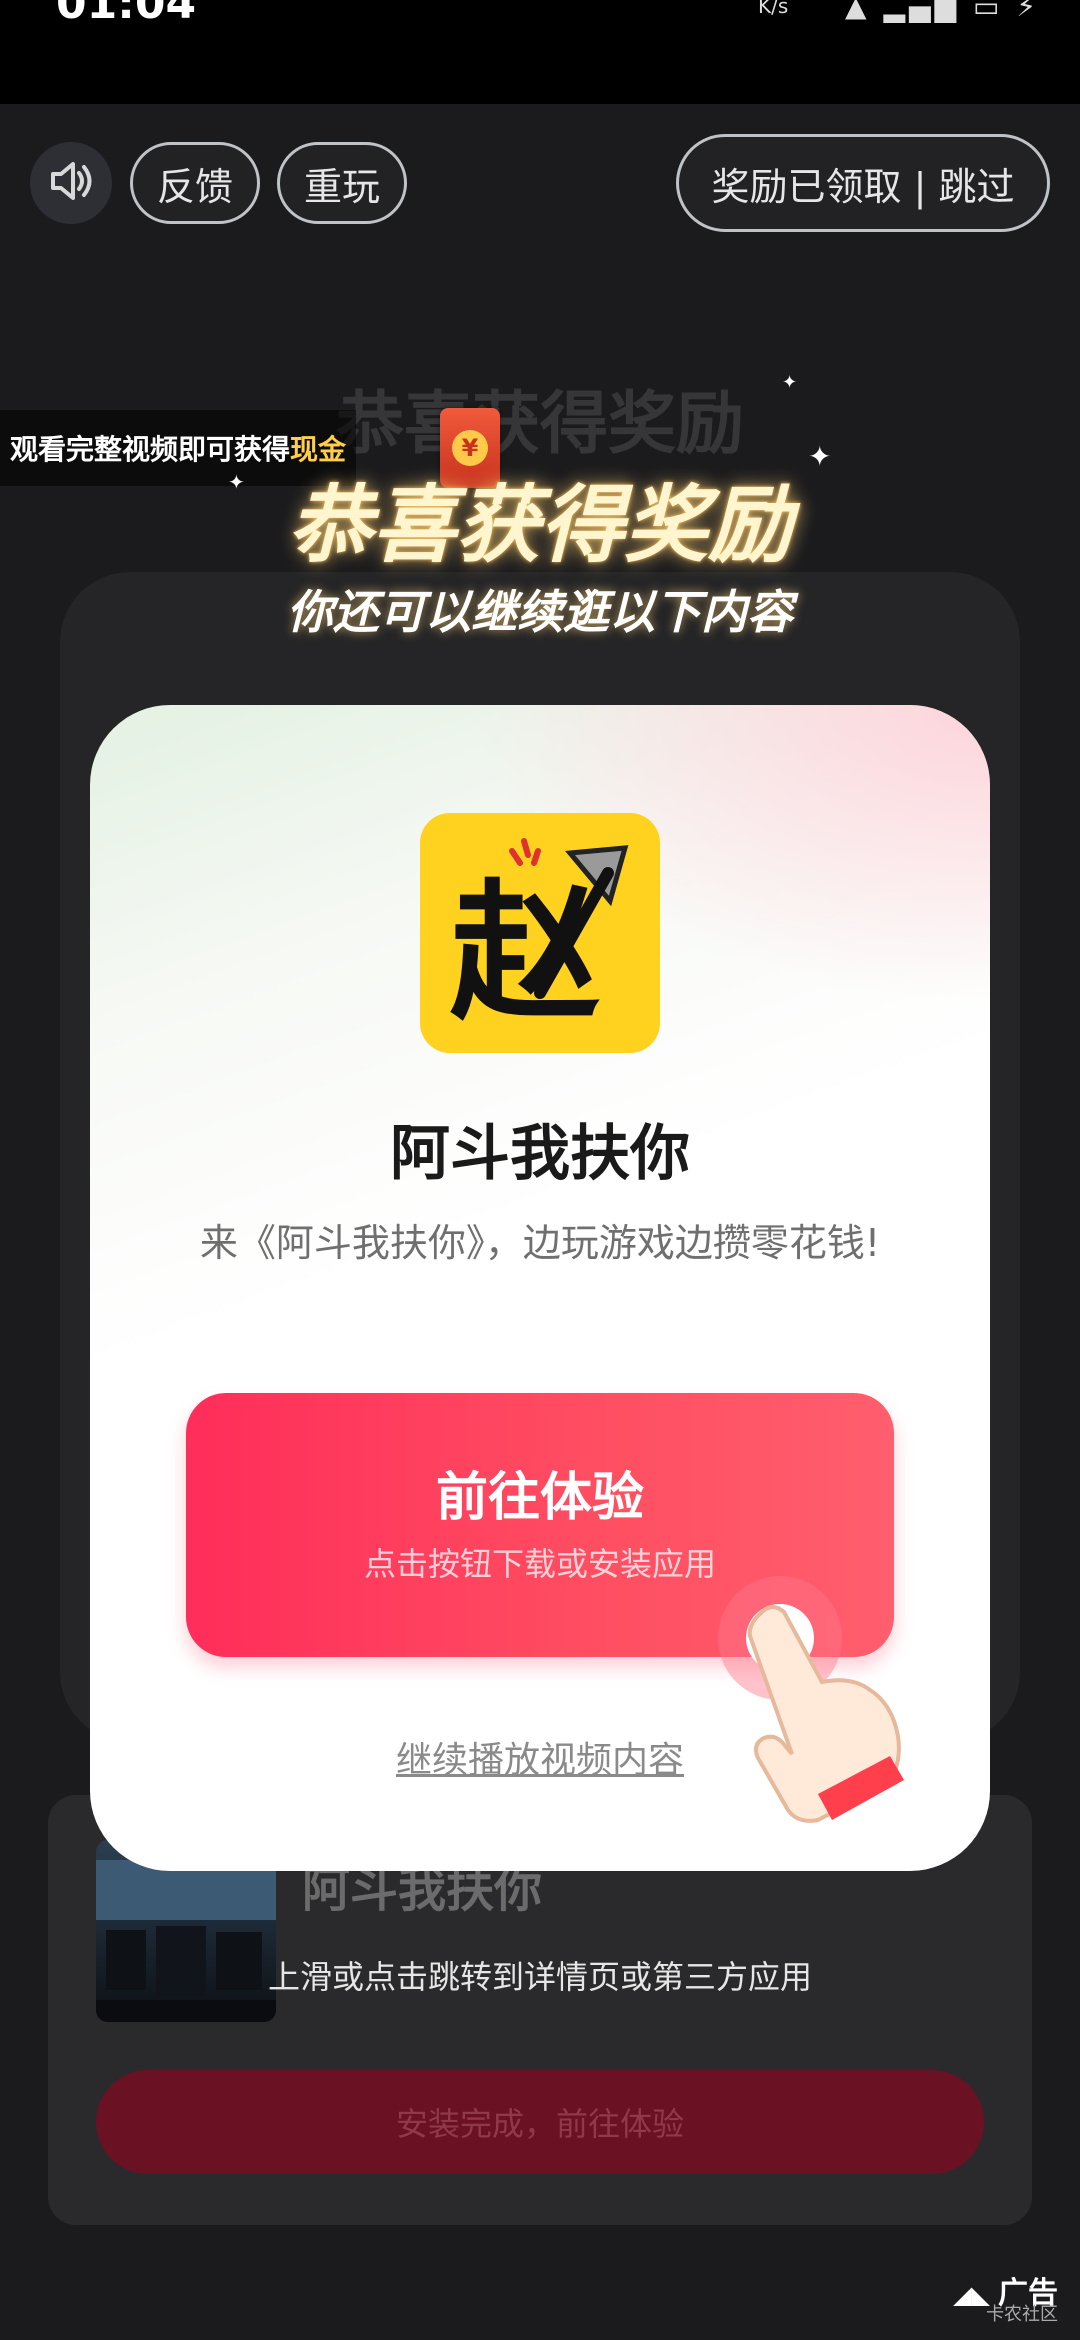 This screenshot has height=2340, width=1080. Describe the element at coordinates (539, 1977) in the screenshot. I see `ad-swipe-hint: 上滑或点击跳转到详情页或第三方应用` at that location.